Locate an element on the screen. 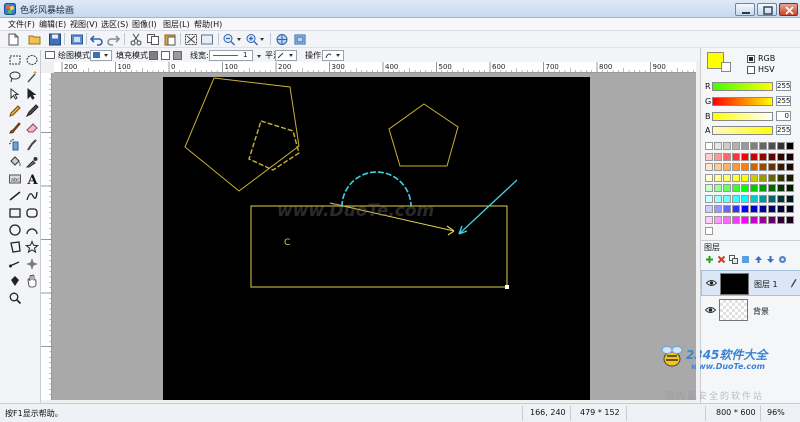  star-tool-icon is located at coordinates (32, 247).